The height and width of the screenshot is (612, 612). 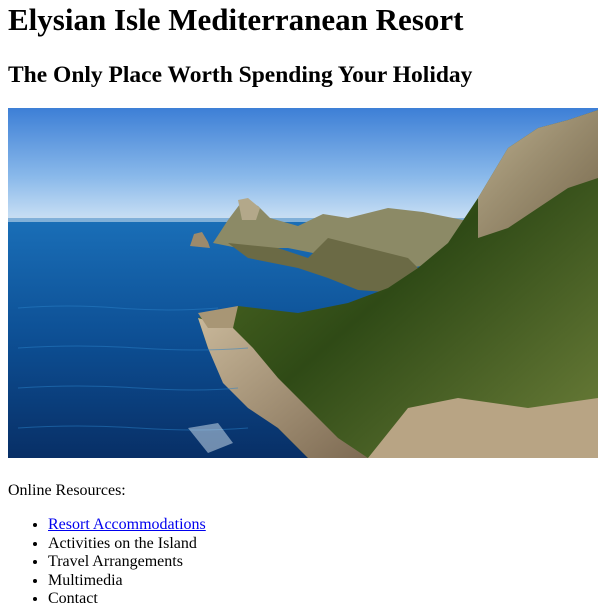 I want to click on list-item: Activities on the Island, so click(x=326, y=544).